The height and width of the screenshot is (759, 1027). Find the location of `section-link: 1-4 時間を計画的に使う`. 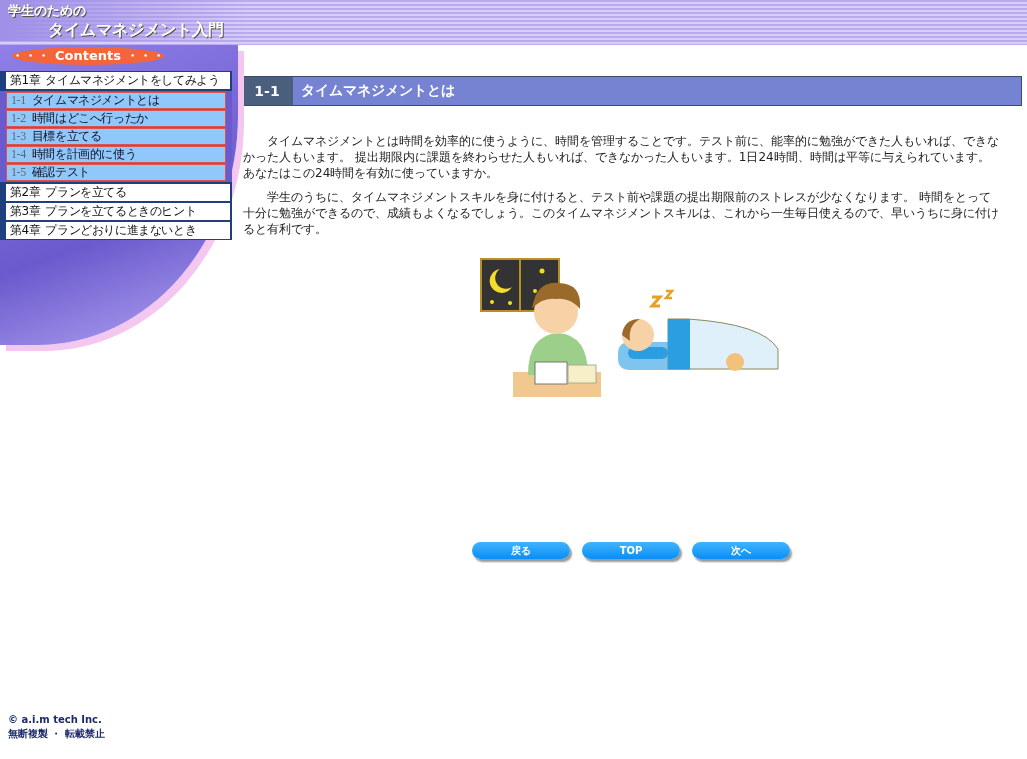

section-link: 1-4 時間を計画的に使う is located at coordinates (116, 154).